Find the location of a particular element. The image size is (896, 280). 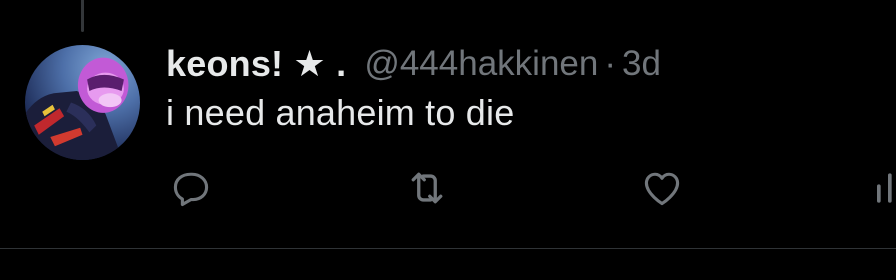

heart-icon is located at coordinates (662, 189).